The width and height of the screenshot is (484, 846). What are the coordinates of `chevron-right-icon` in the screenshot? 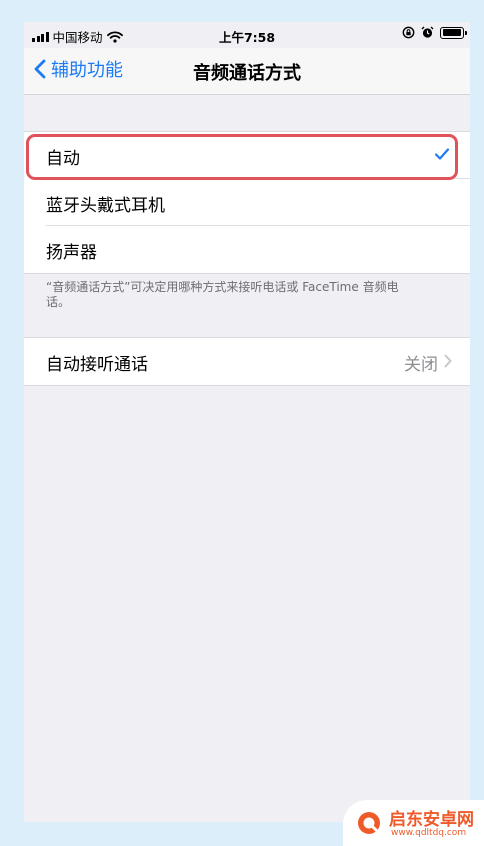 It's located at (448, 361).